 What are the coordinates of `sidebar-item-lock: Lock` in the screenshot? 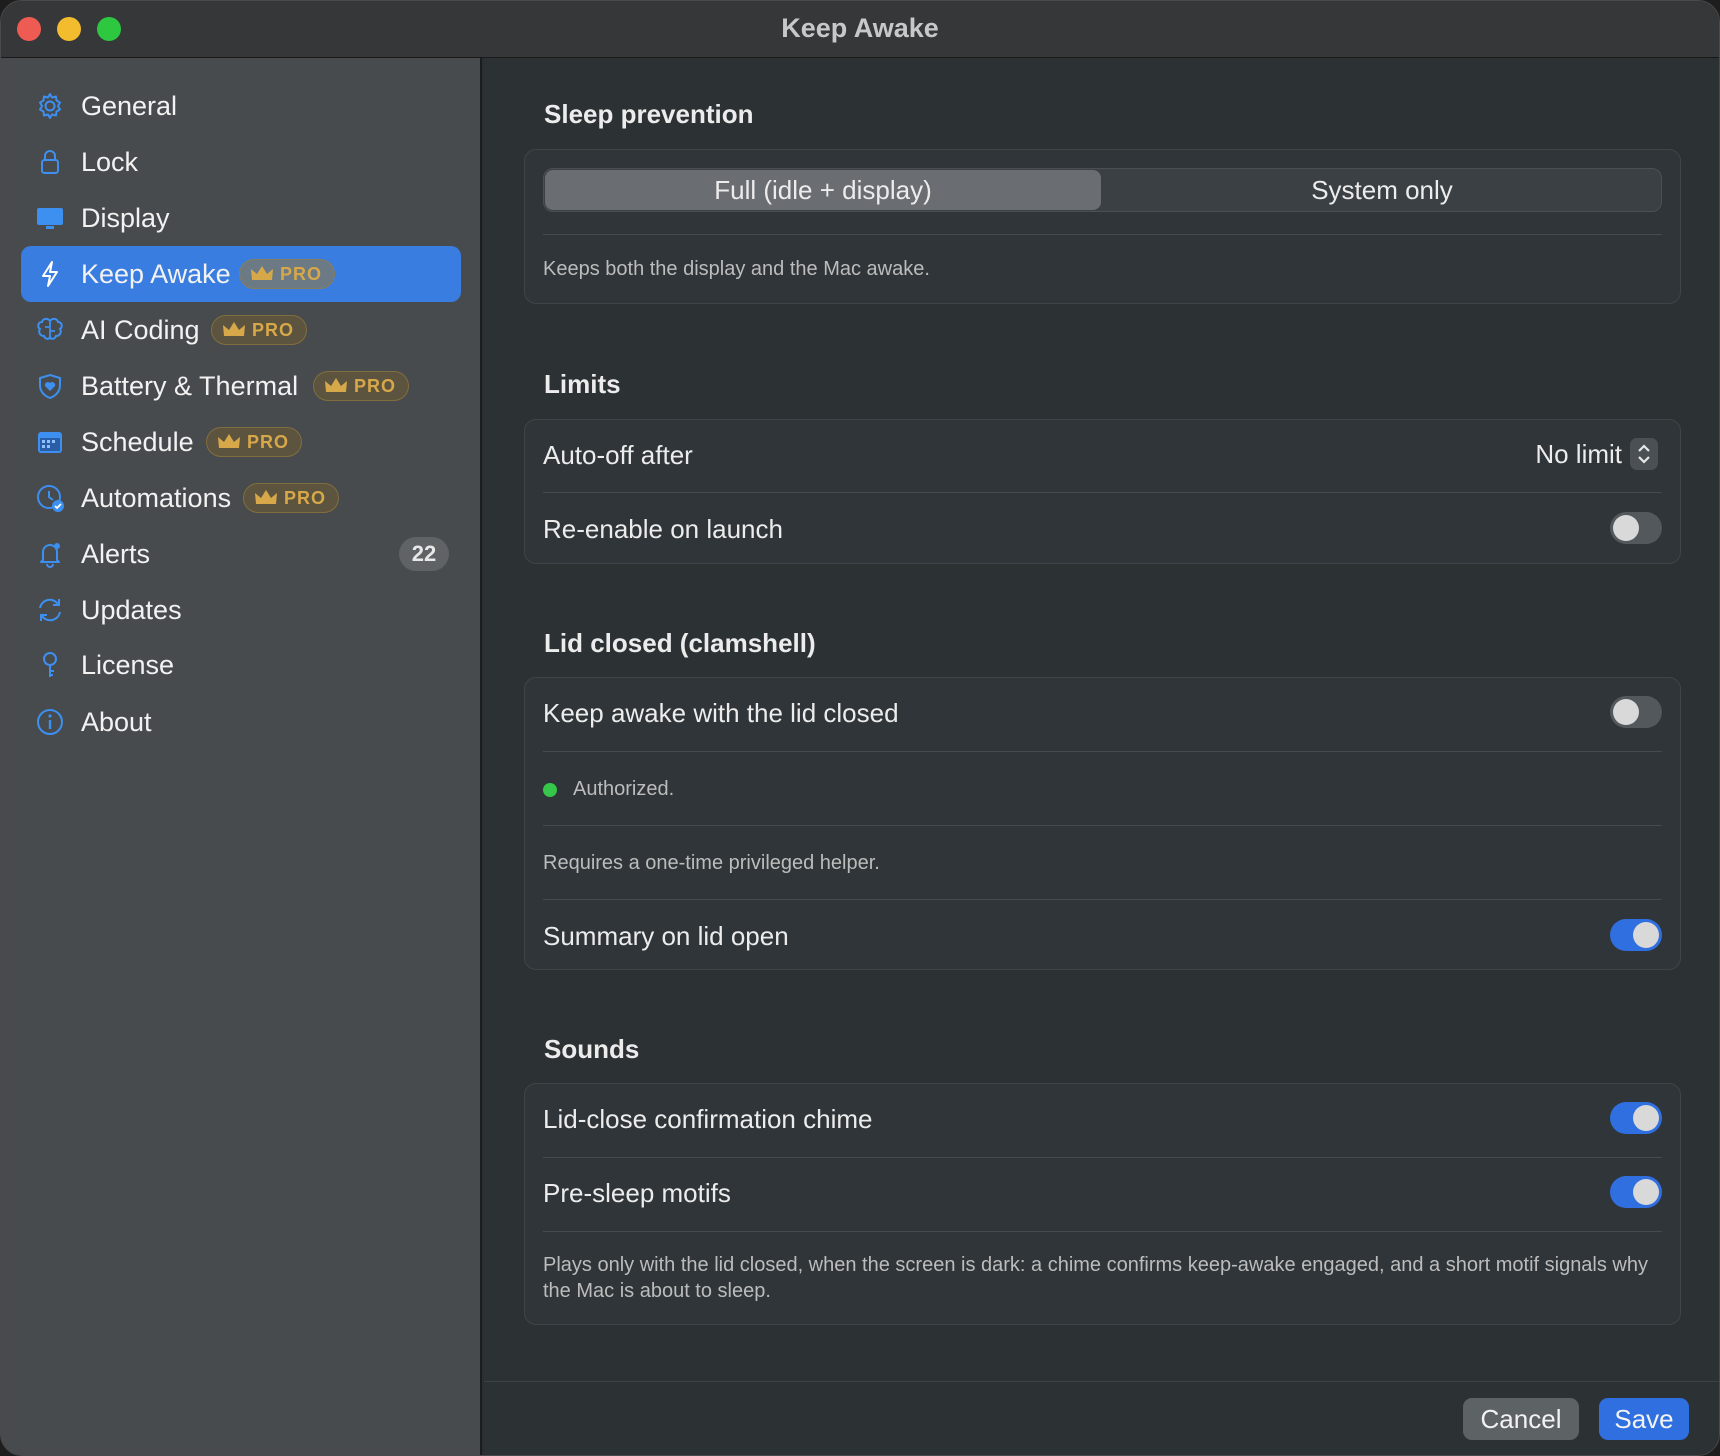 It's located at (241, 162).